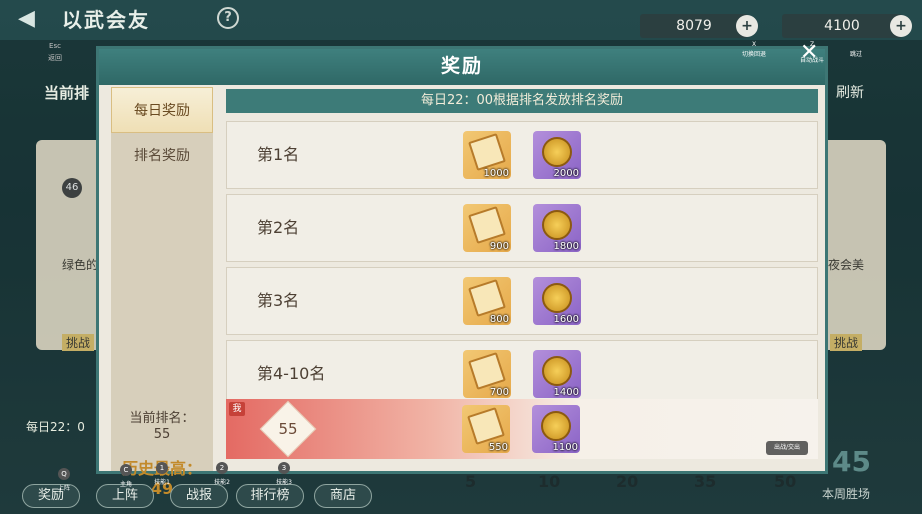 Image resolution: width=922 pixels, height=514 pixels. I want to click on ticket-reward: 1000, so click(487, 155).